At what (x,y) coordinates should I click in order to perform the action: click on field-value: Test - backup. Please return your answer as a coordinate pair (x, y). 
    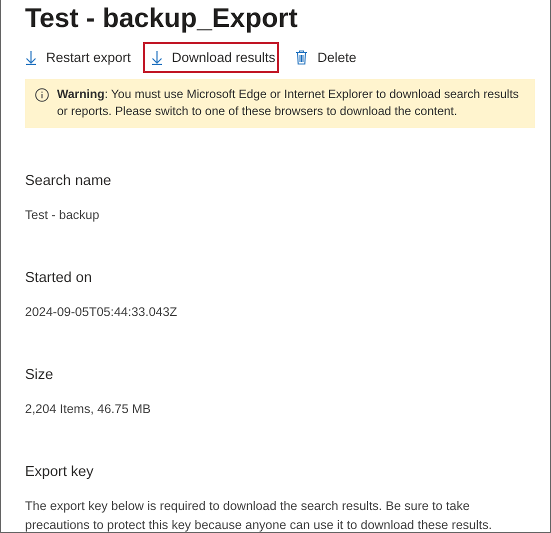
    Looking at the image, I should click on (62, 215).